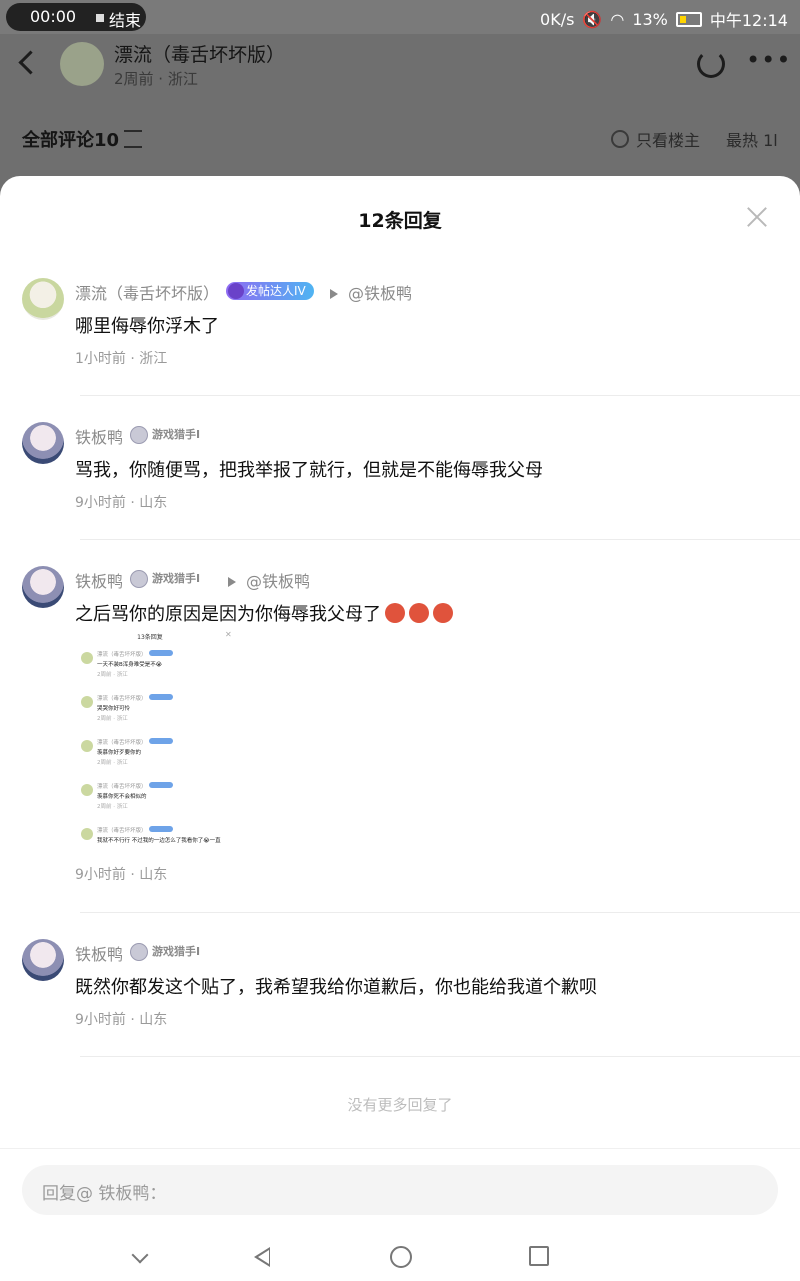  Describe the element at coordinates (264, 613) in the screenshot. I see `reply-content: 之后骂你的原因是因为你侮辱我父母了` at that location.